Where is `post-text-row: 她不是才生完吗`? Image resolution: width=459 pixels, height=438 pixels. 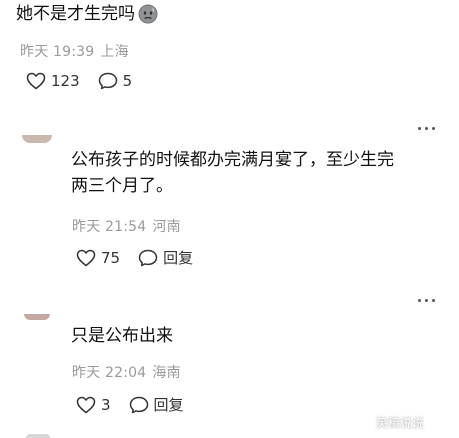 post-text-row: 她不是才生完吗 is located at coordinates (87, 14).